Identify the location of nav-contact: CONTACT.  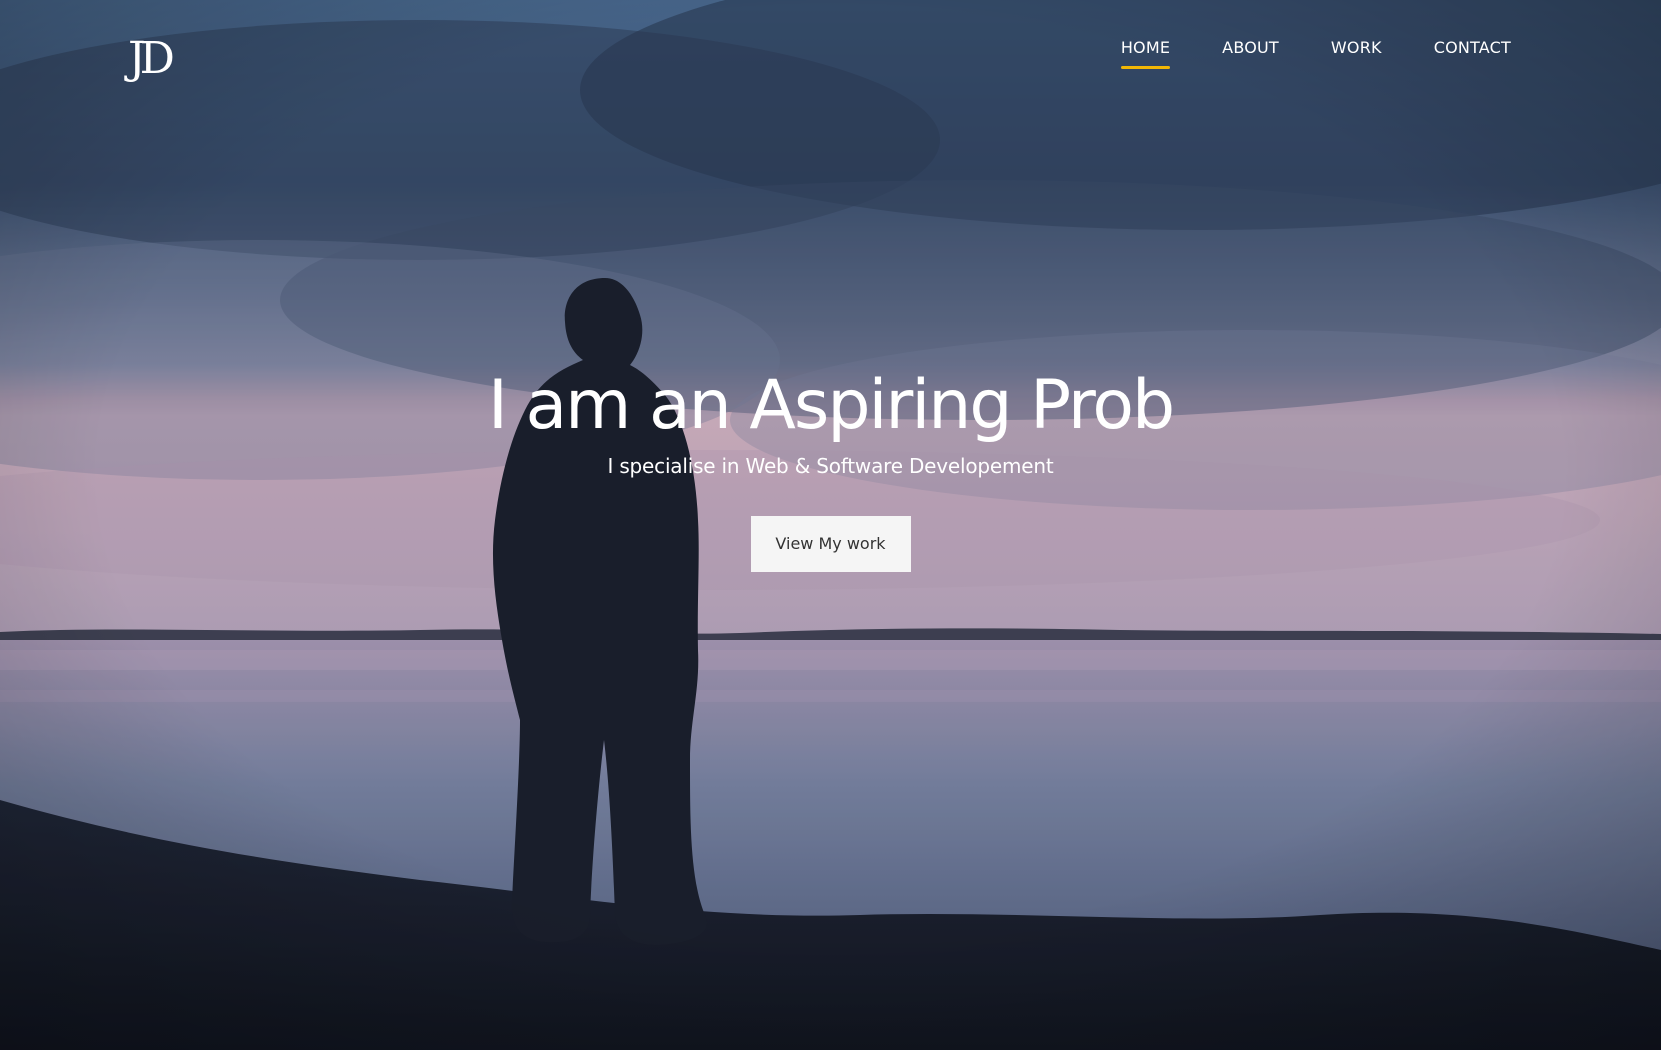
(1472, 53).